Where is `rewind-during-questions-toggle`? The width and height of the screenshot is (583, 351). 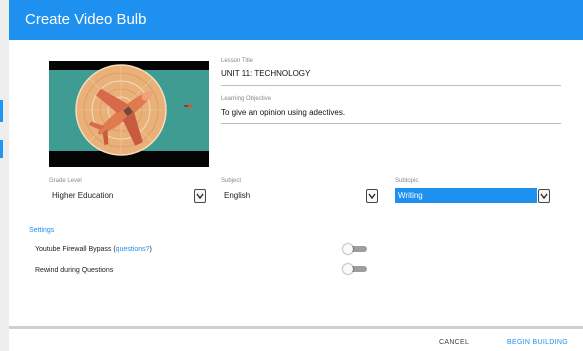
rewind-during-questions-toggle is located at coordinates (355, 269).